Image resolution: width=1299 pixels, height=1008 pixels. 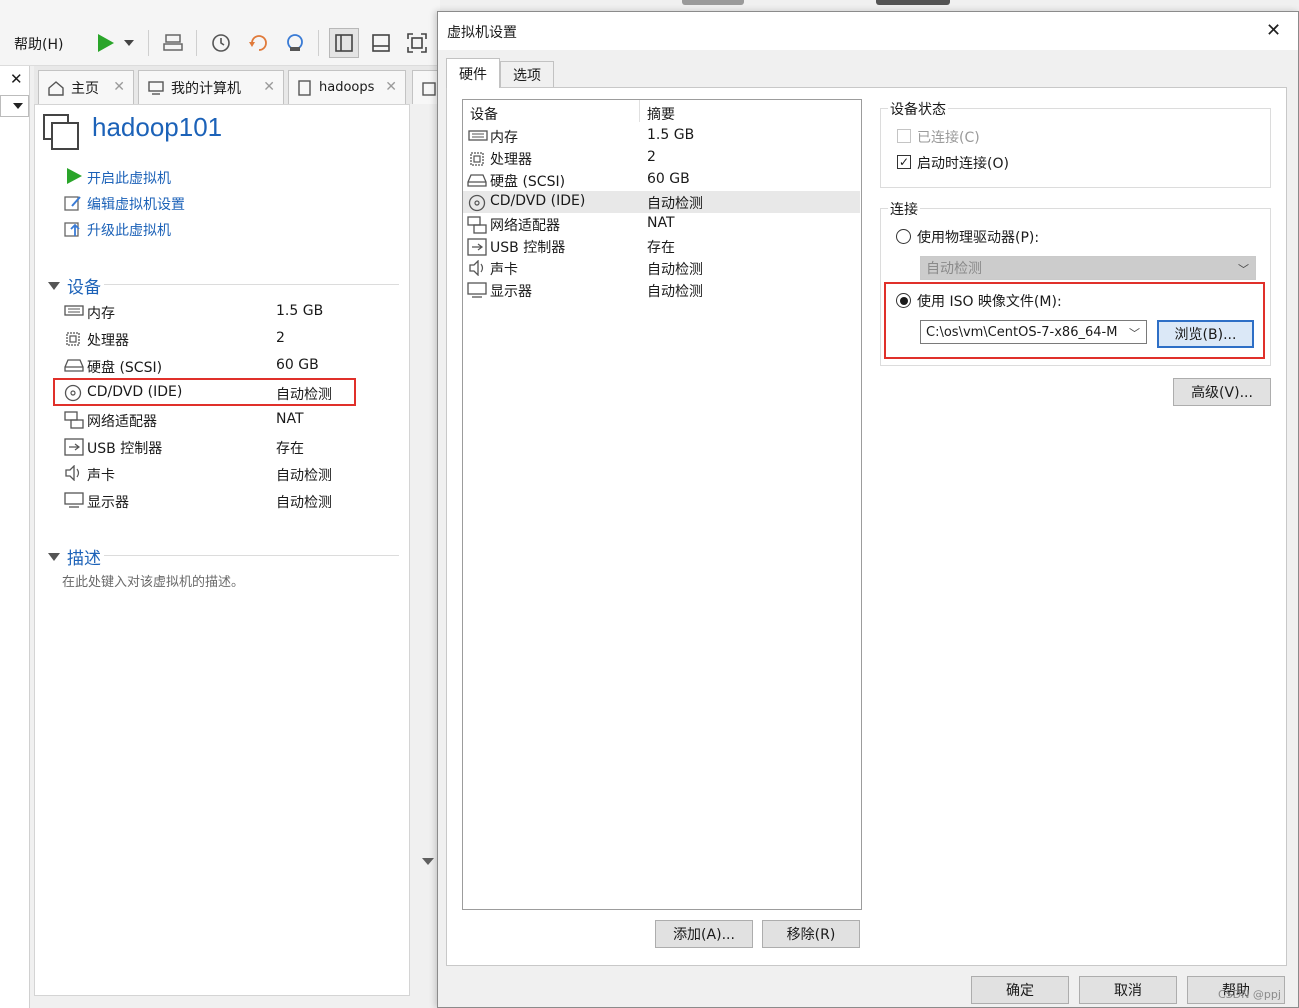 I want to click on column-divider, so click(x=639, y=111).